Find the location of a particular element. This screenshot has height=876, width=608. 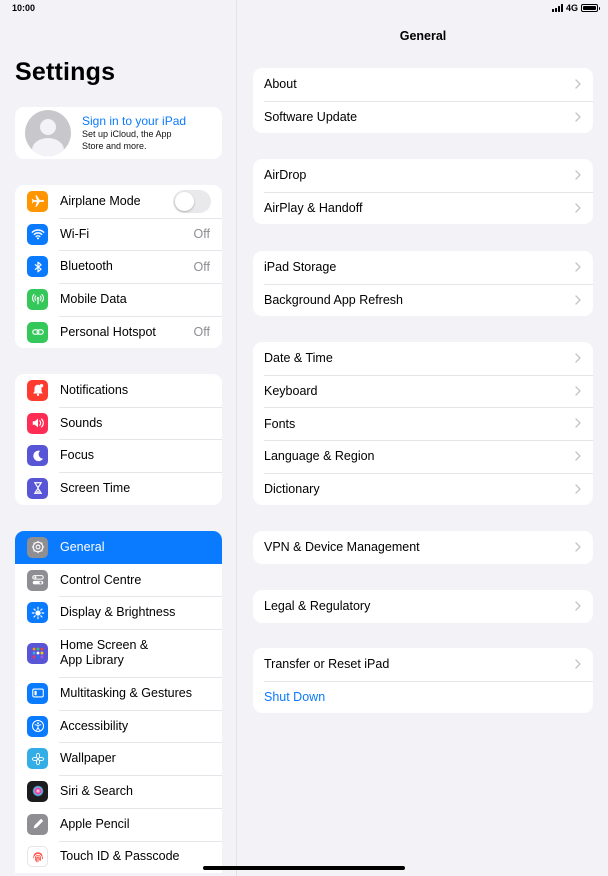

sidebar-item-wifi: Wi-Fi Off is located at coordinates (118, 234).